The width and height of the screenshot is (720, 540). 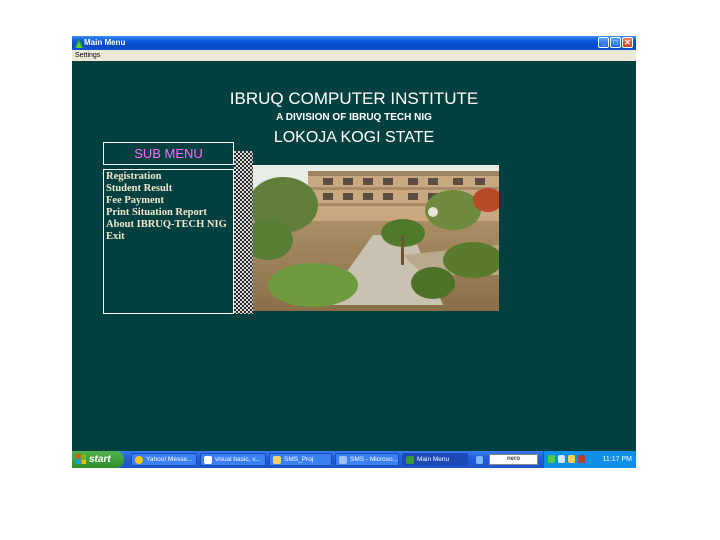 I want to click on maximize-icon: □, so click(x=615, y=42).